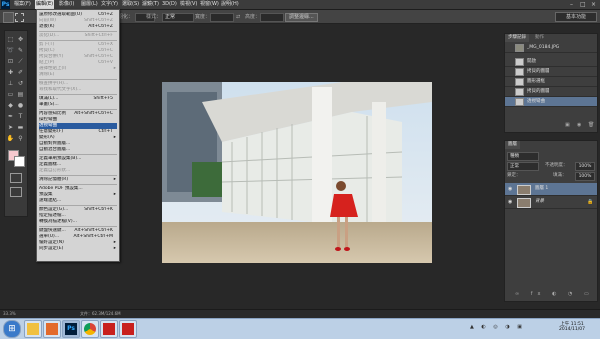 The height and width of the screenshot is (339, 600). Describe the element at coordinates (20, 138) in the screenshot. I see `zoom-tool-icon: ⚲` at that location.